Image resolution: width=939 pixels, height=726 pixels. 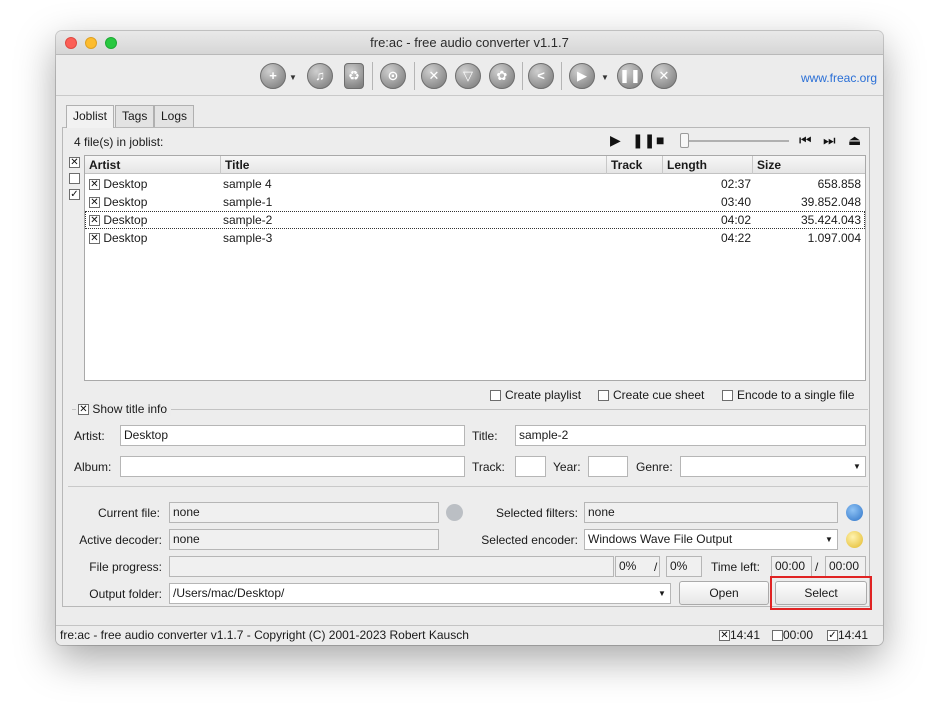 I want to click on next-track-icon: ⏭, so click(x=829, y=141).